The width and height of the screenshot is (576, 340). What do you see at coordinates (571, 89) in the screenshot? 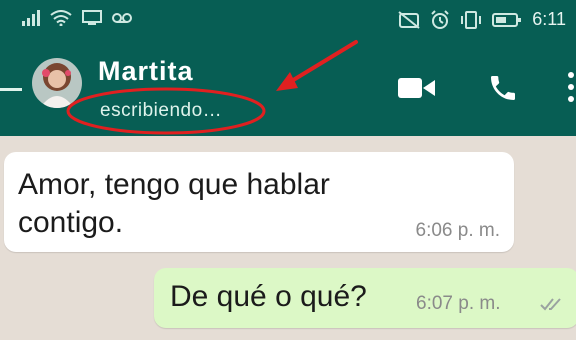
I see `more-icon` at bounding box center [571, 89].